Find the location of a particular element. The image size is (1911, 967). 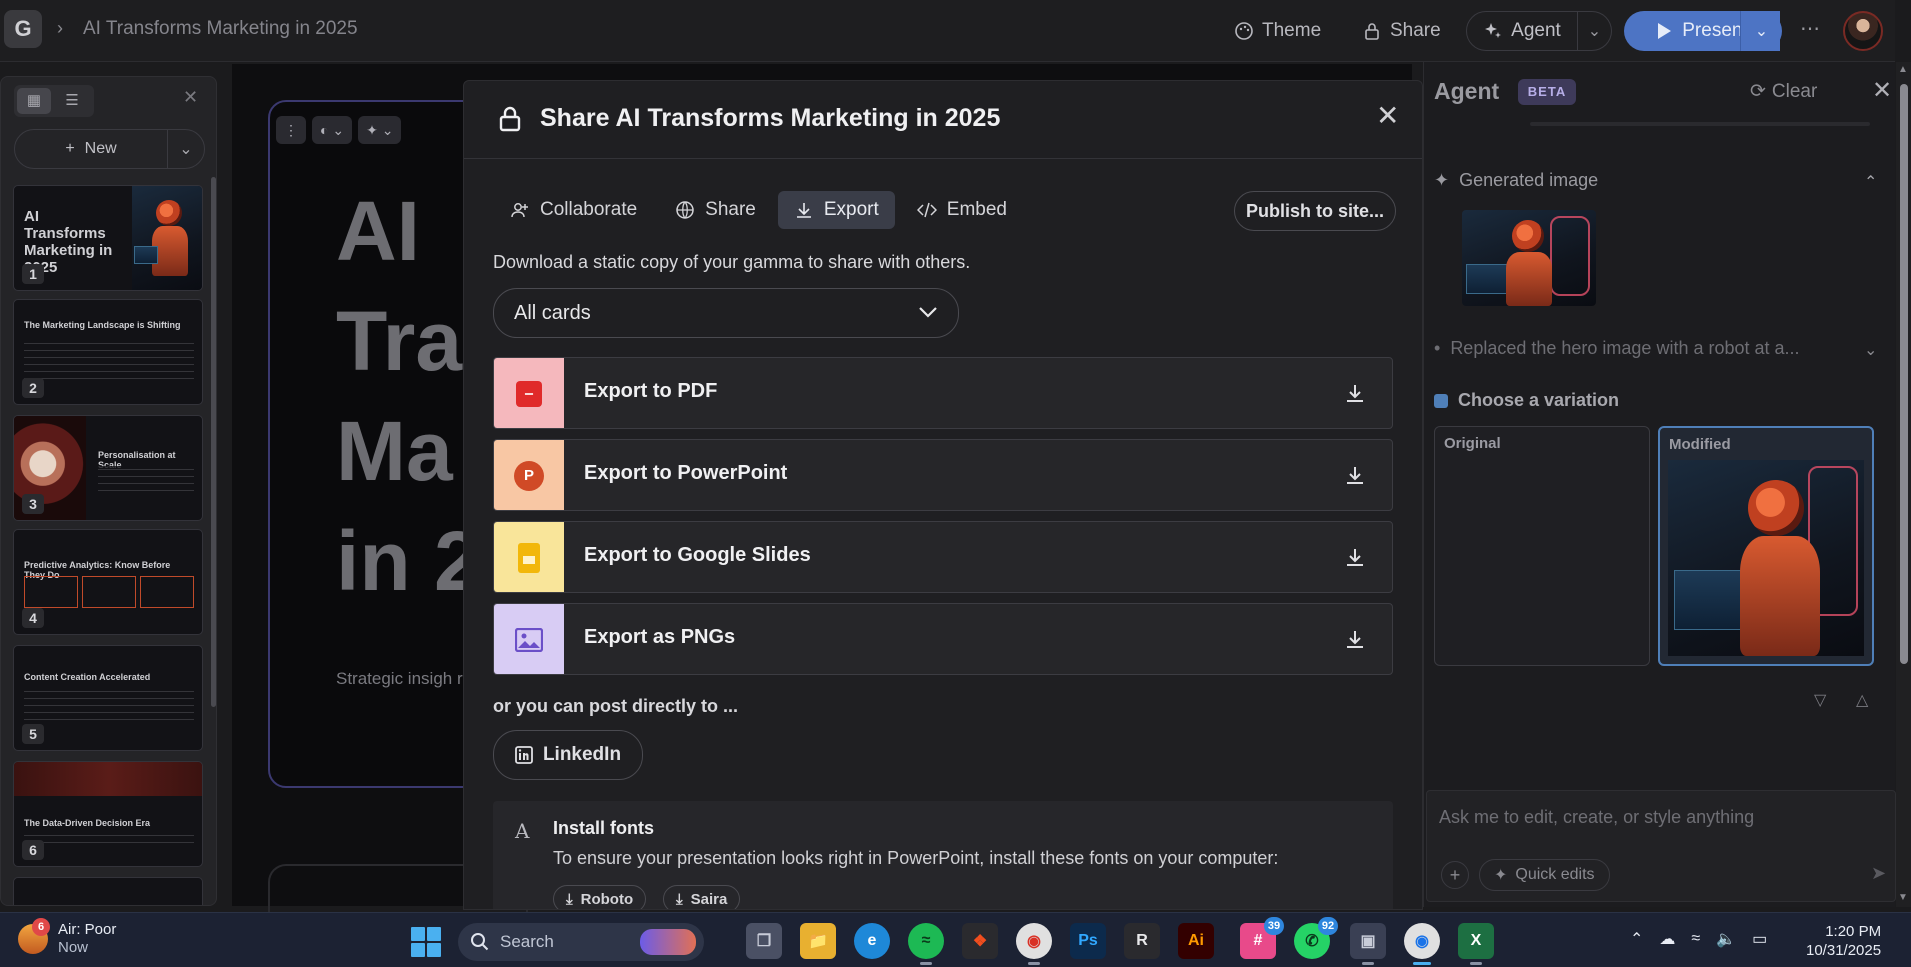

tab-share: Share is located at coordinates (715, 210).